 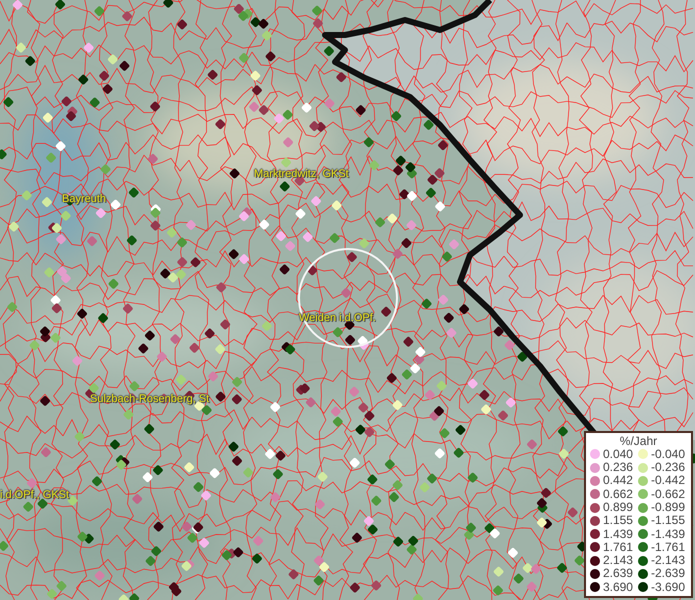 What do you see at coordinates (668, 494) in the screenshot?
I see `legend-value: -0.662` at bounding box center [668, 494].